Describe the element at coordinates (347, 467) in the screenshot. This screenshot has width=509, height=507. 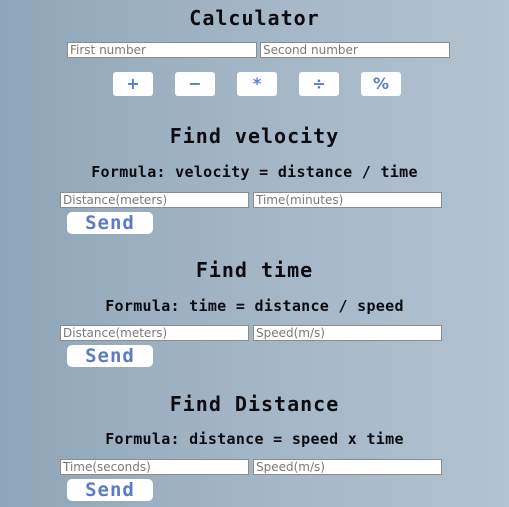
I see `distance-speed-input: Speed(m/s)` at that location.